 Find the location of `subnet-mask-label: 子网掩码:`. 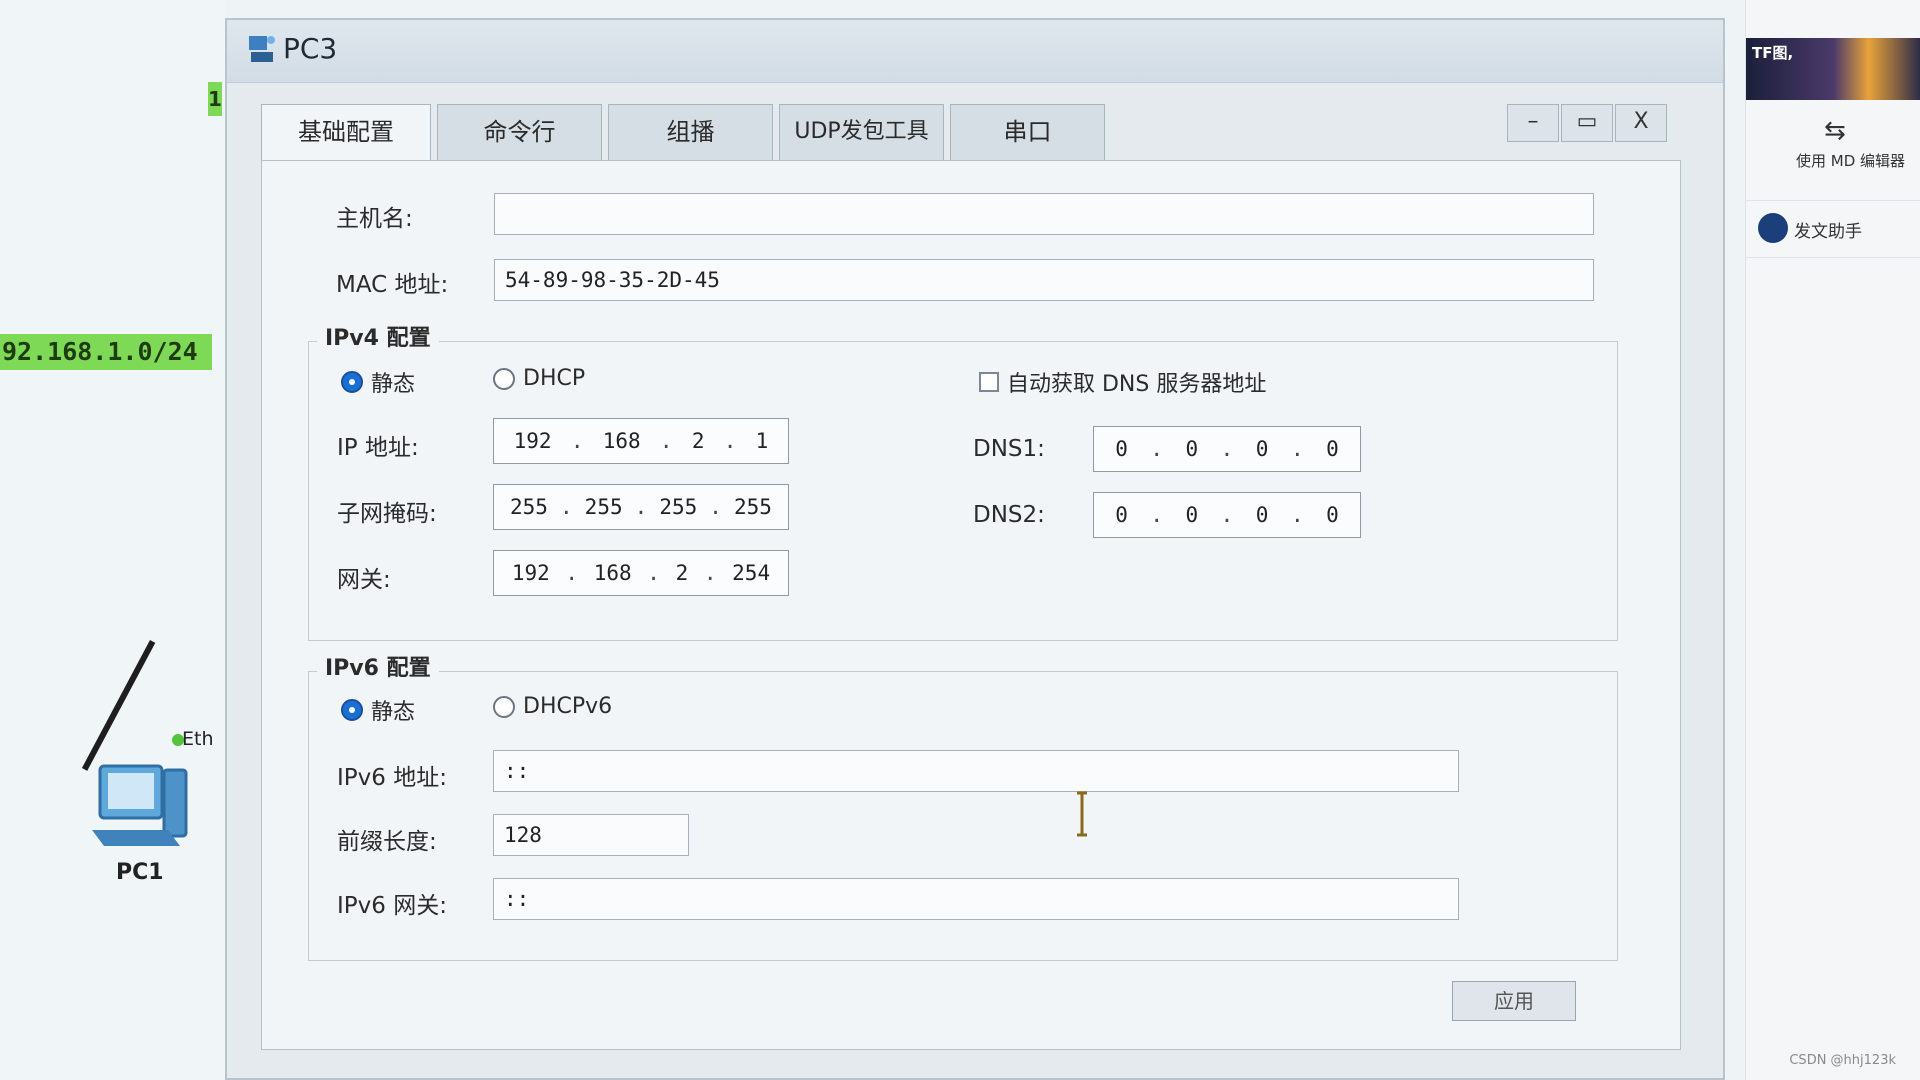

subnet-mask-label: 子网掩码: is located at coordinates (387, 514).